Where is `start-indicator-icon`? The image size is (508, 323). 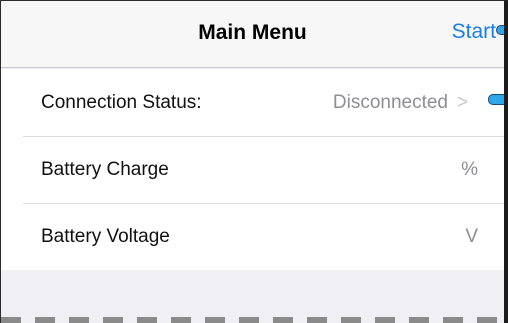 start-indicator-icon is located at coordinates (500, 30).